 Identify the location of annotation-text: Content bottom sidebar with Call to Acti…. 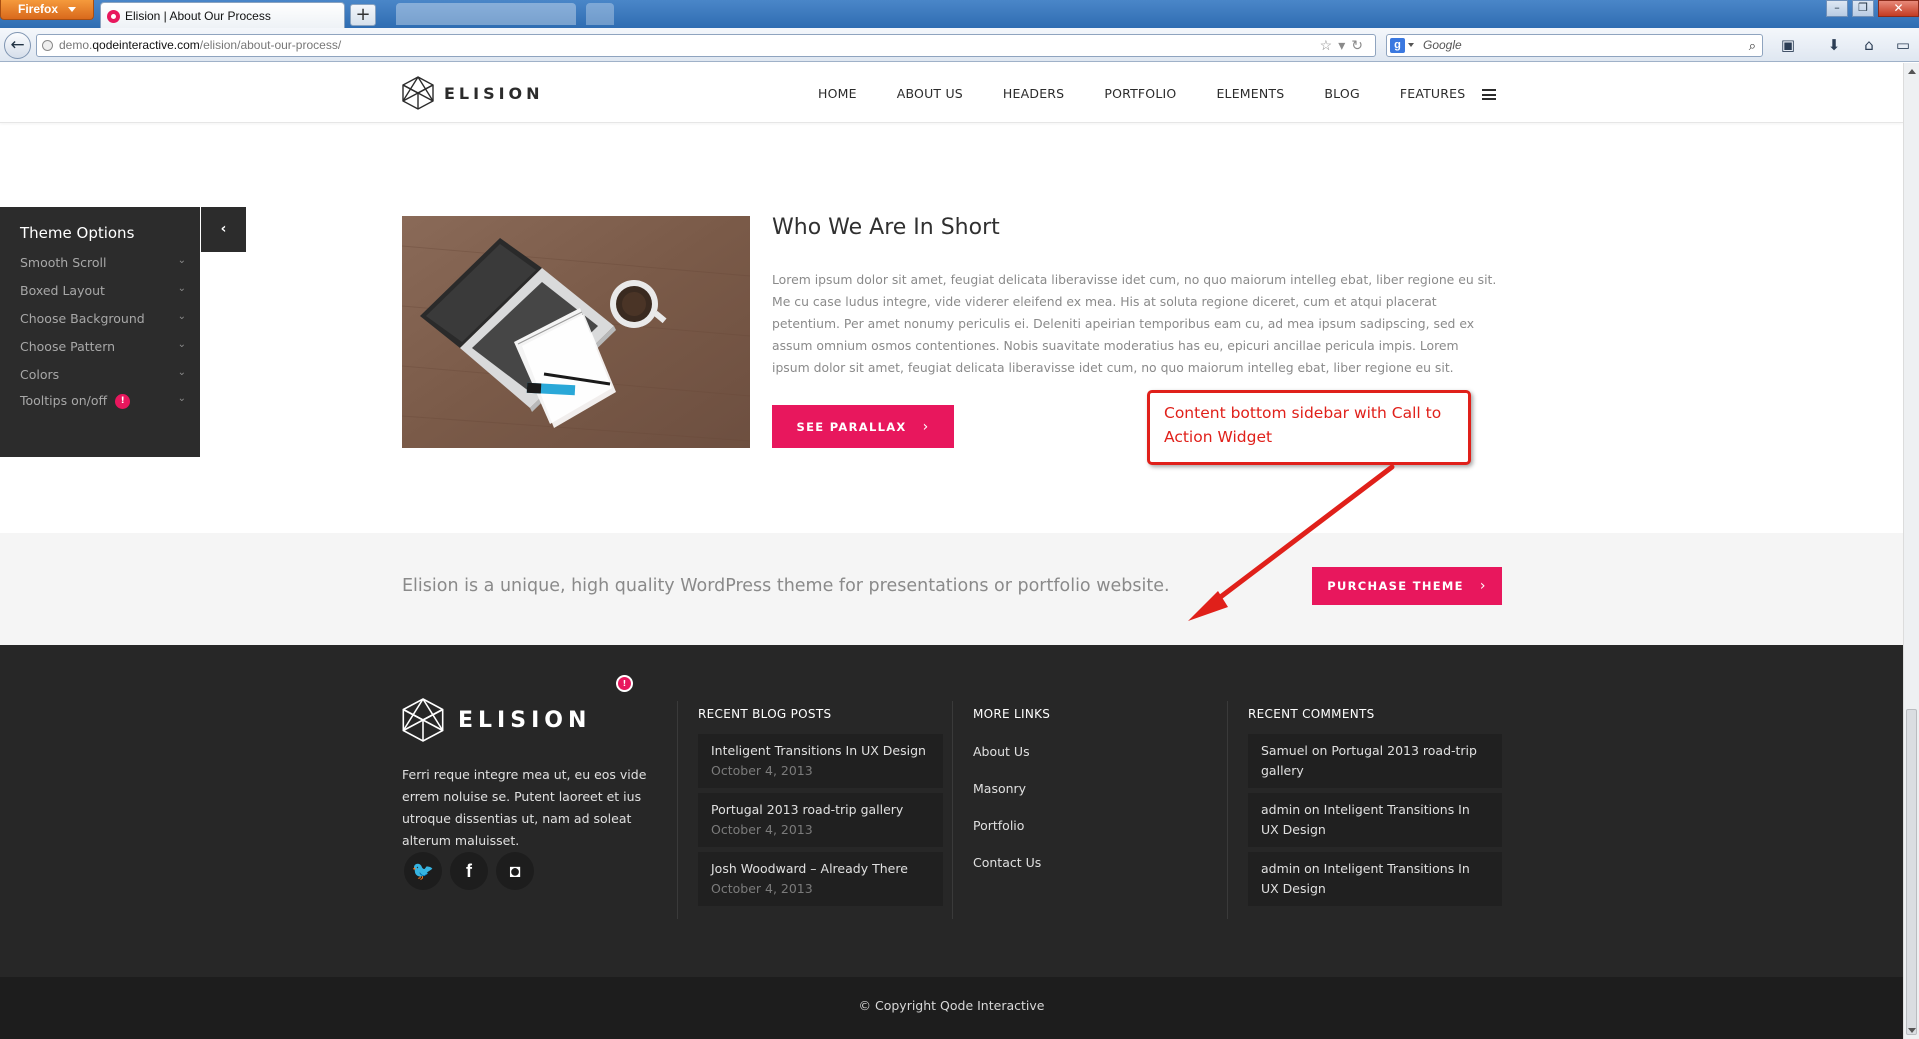
(1303, 425).